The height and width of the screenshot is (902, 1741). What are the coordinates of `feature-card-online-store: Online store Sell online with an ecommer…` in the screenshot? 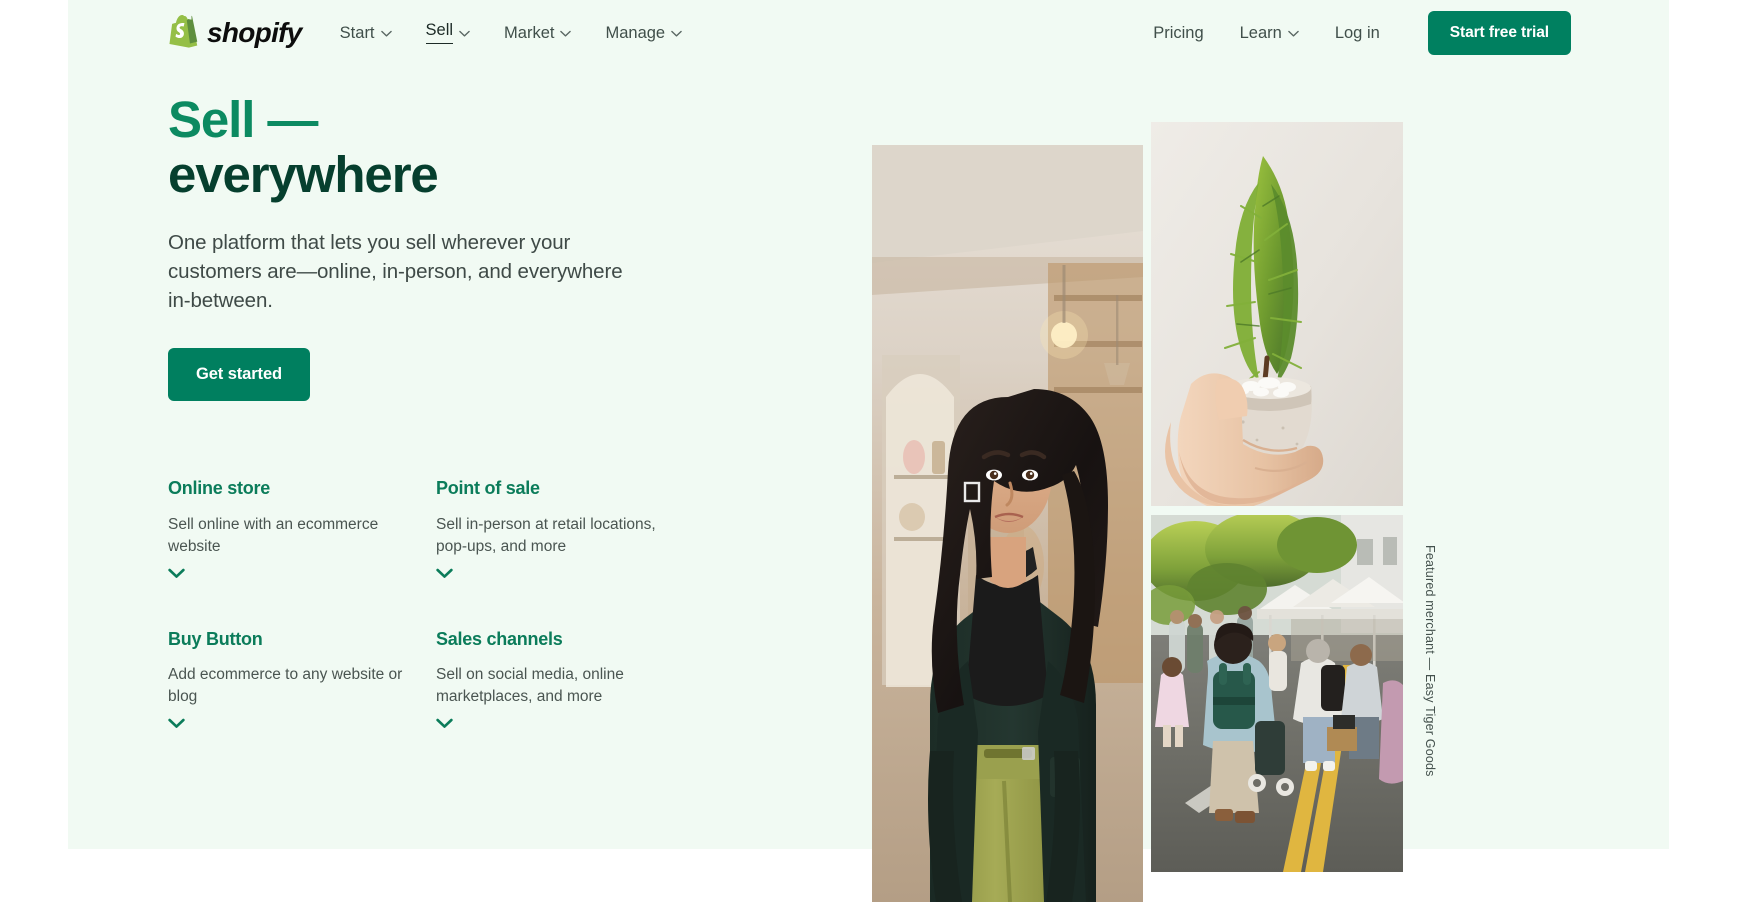 It's located at (293, 528).